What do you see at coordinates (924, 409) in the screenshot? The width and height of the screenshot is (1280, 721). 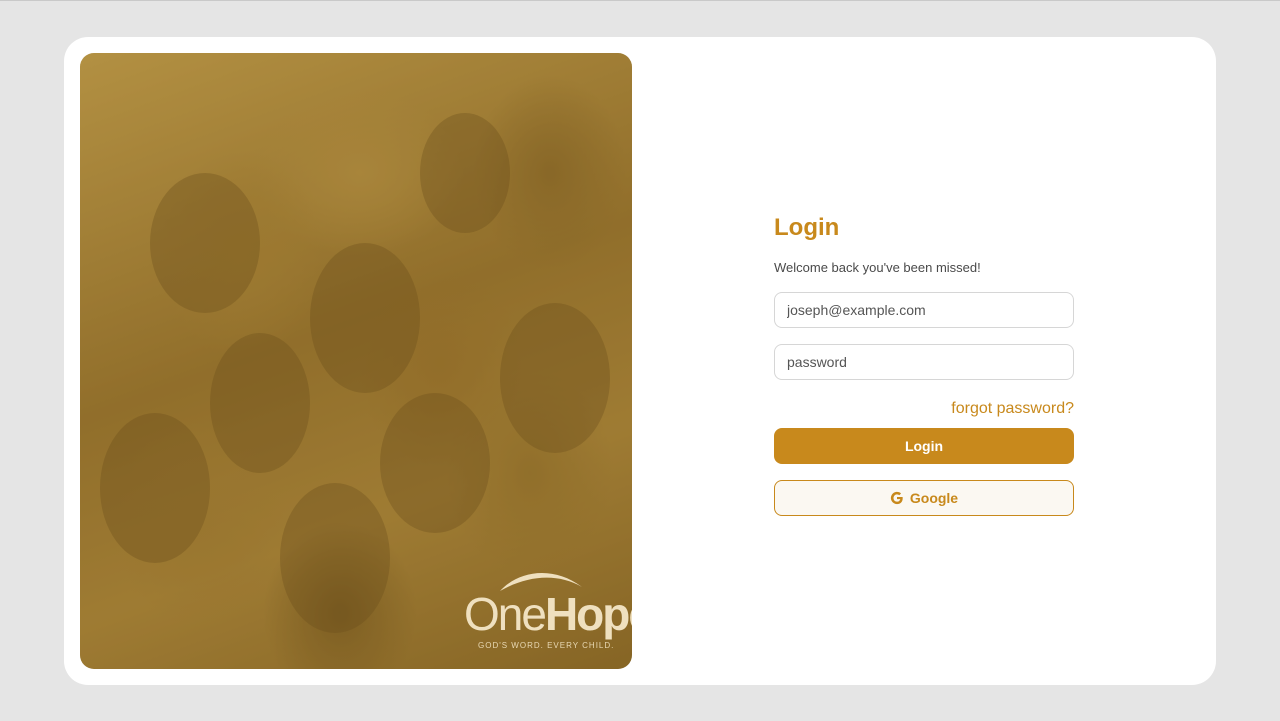 I see `forgot-password-link: forgot password?` at bounding box center [924, 409].